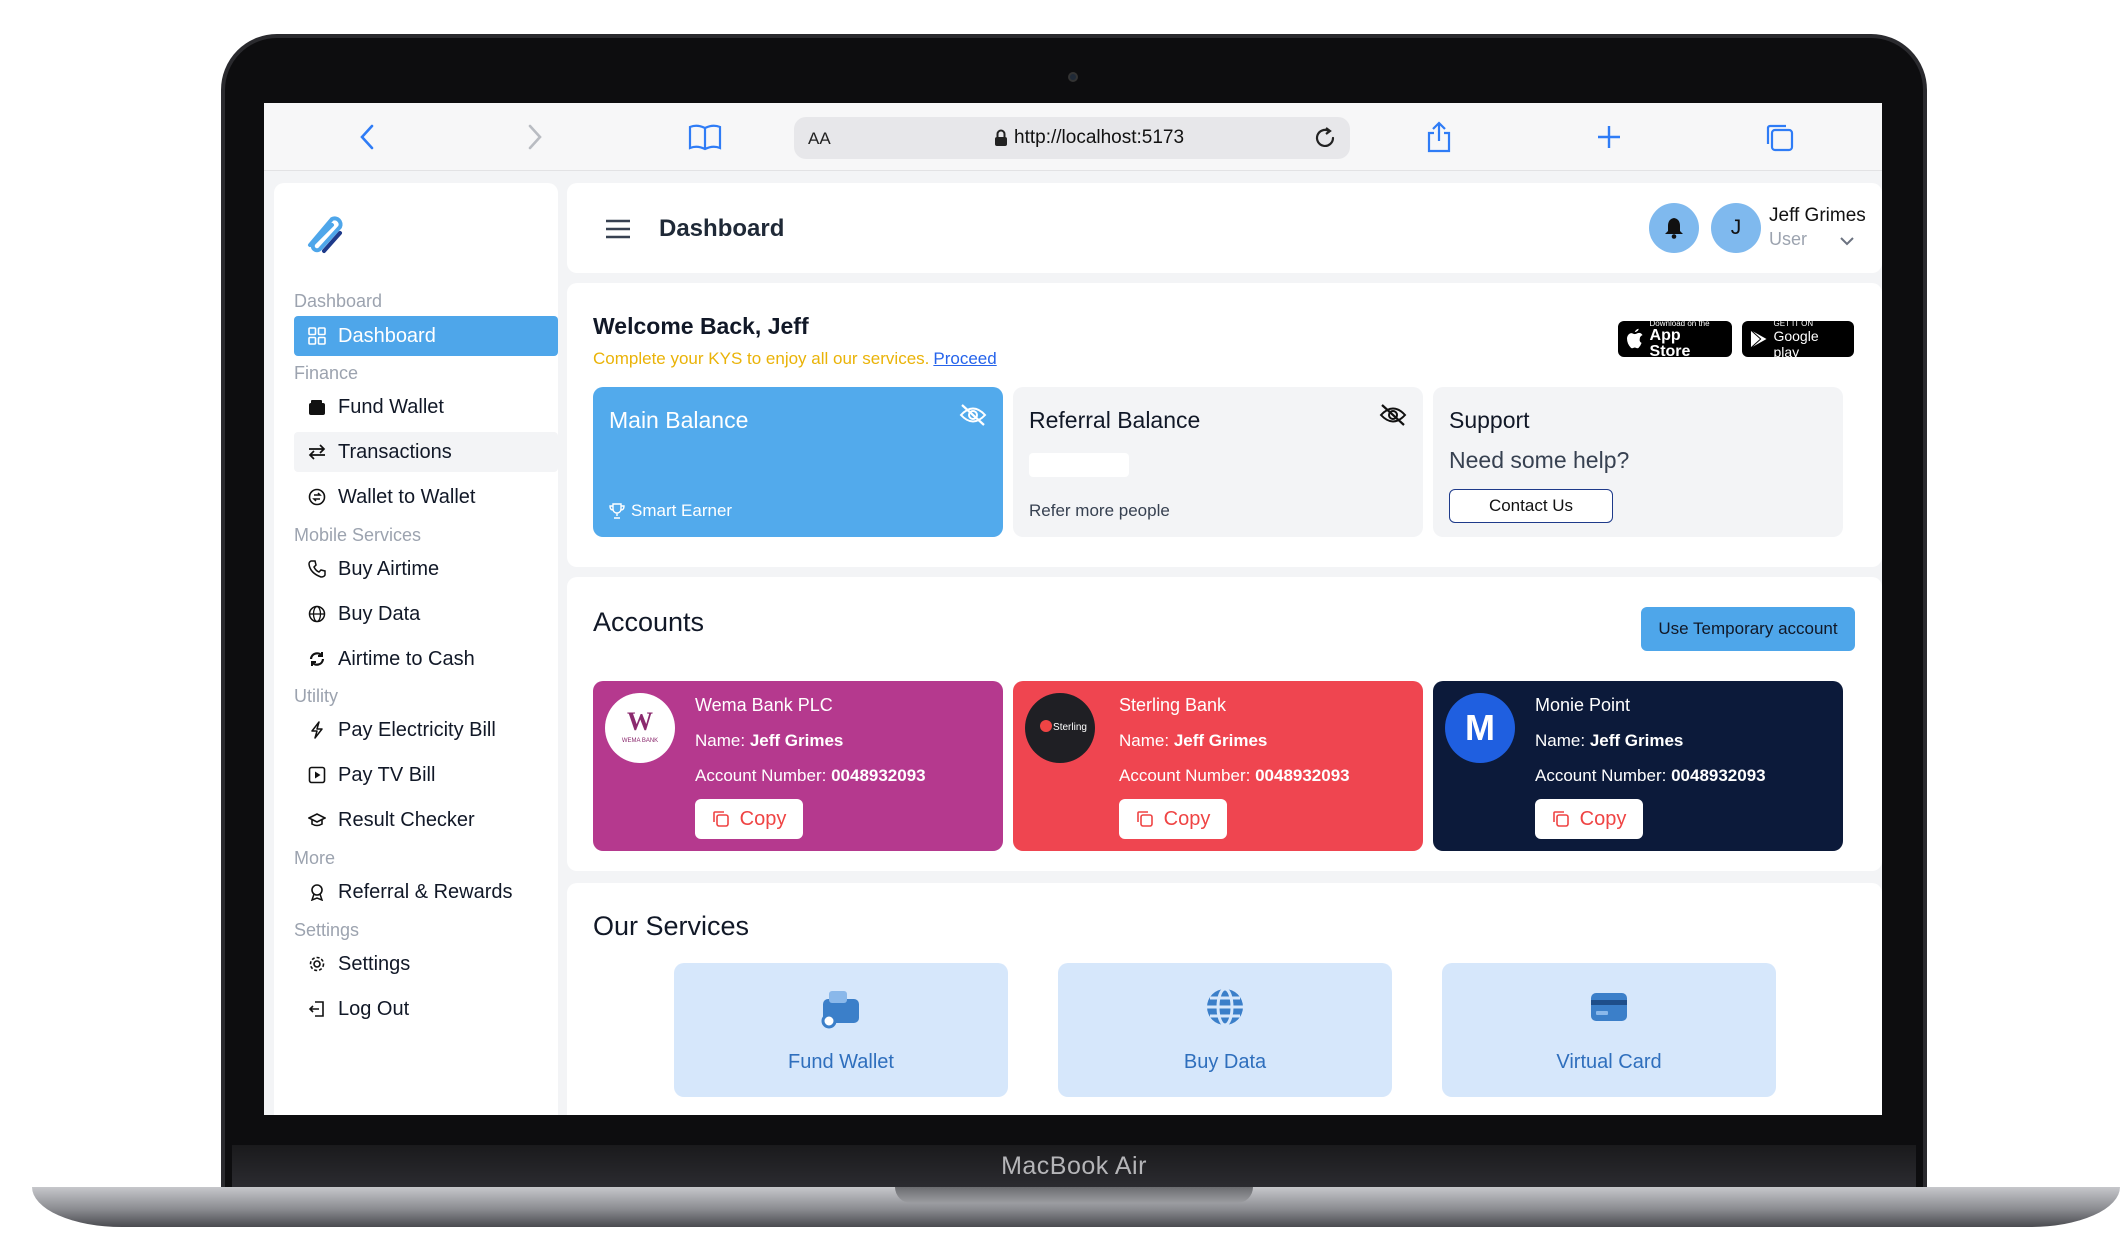  What do you see at coordinates (1736, 228) in the screenshot?
I see `avatar: J` at bounding box center [1736, 228].